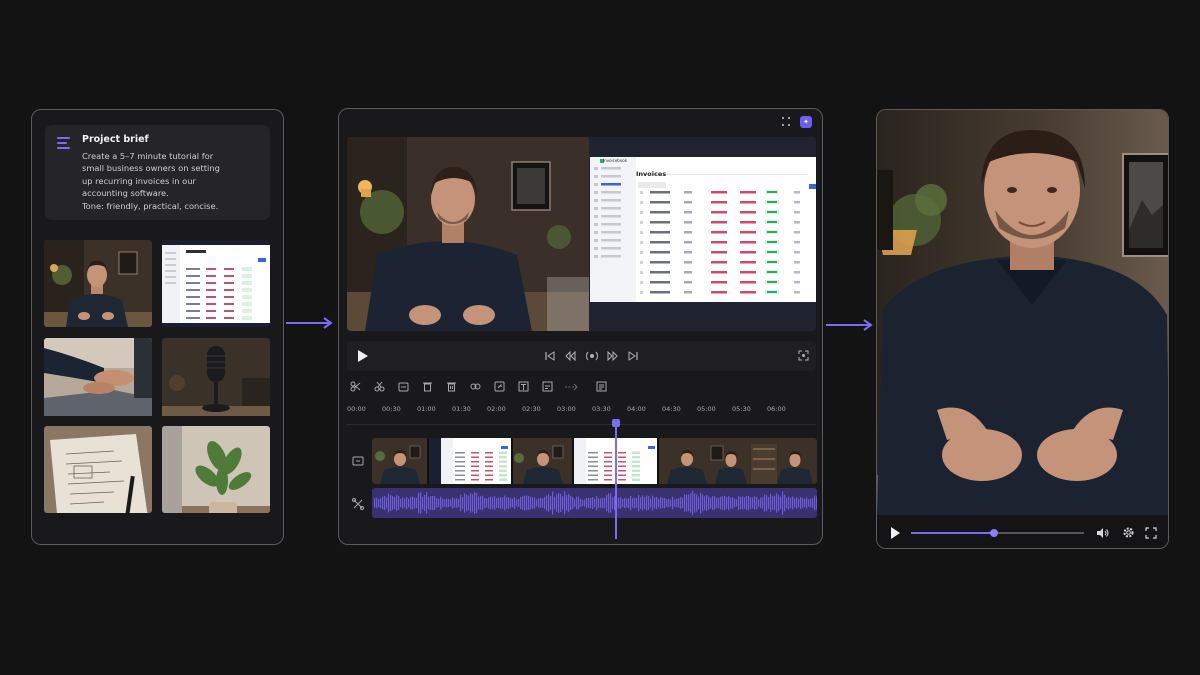  Describe the element at coordinates (592, 356) in the screenshot. I see `record-icon` at that location.